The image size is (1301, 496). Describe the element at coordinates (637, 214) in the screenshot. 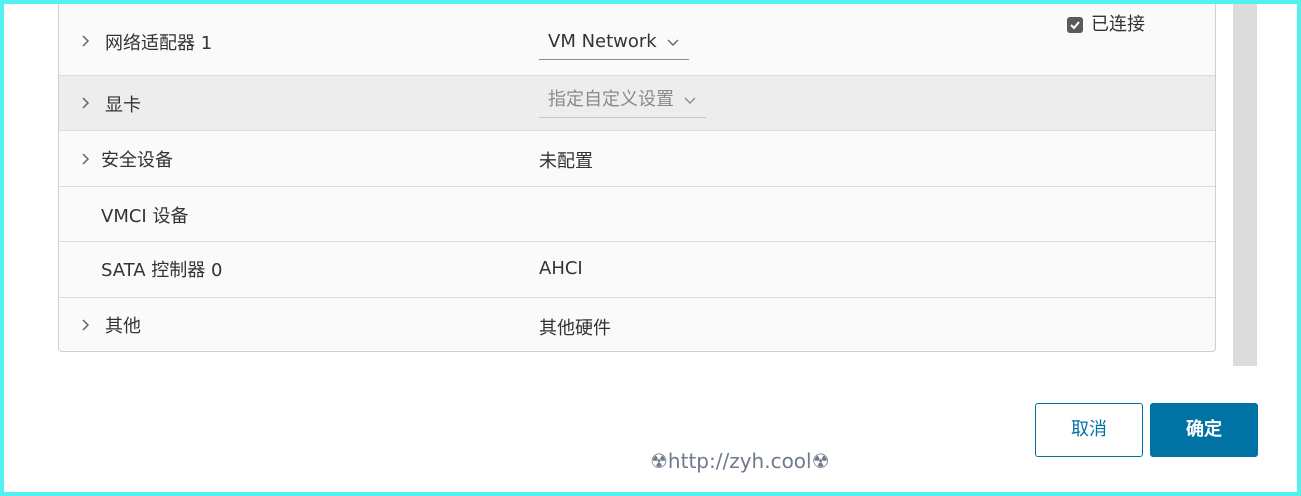

I see `hardware-row-vmci-device: VMCI 设备` at that location.